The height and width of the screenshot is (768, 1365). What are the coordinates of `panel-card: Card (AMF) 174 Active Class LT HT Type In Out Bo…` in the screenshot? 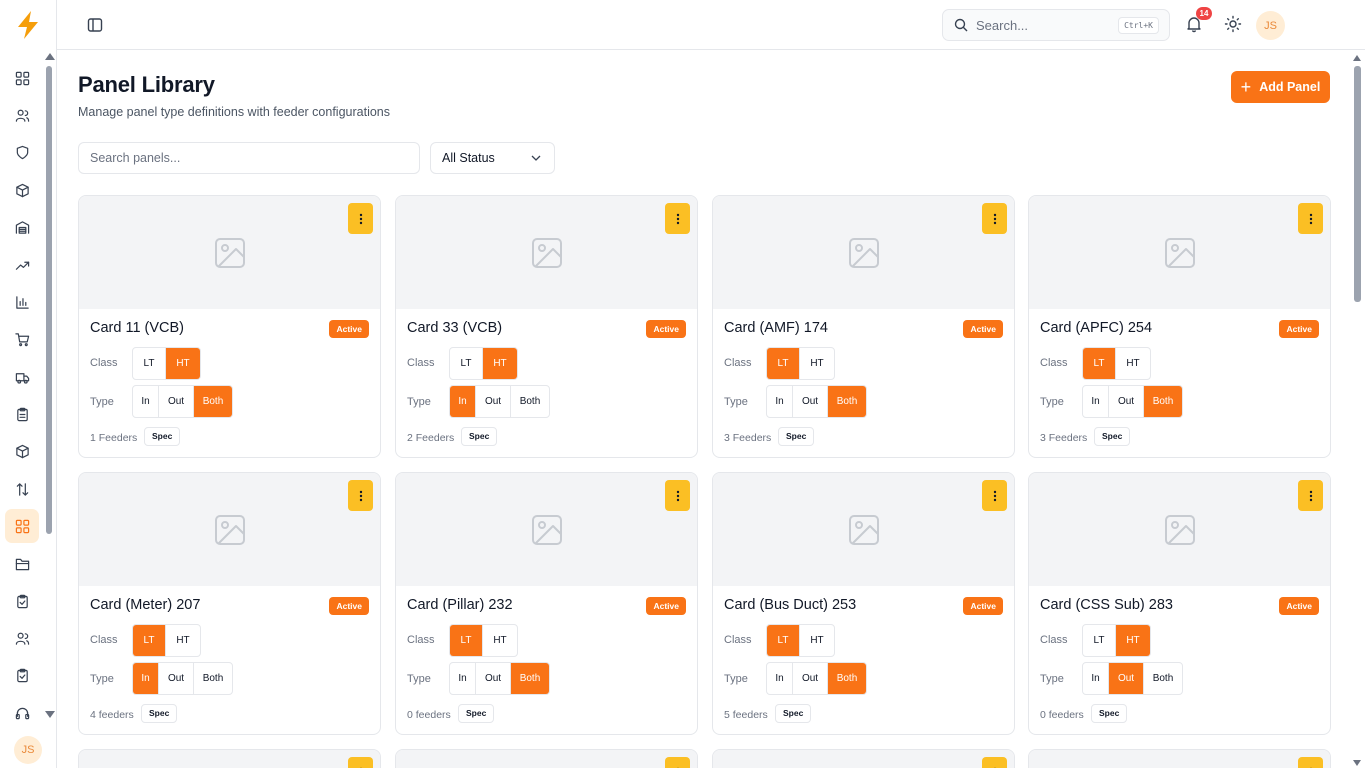 It's located at (863, 326).